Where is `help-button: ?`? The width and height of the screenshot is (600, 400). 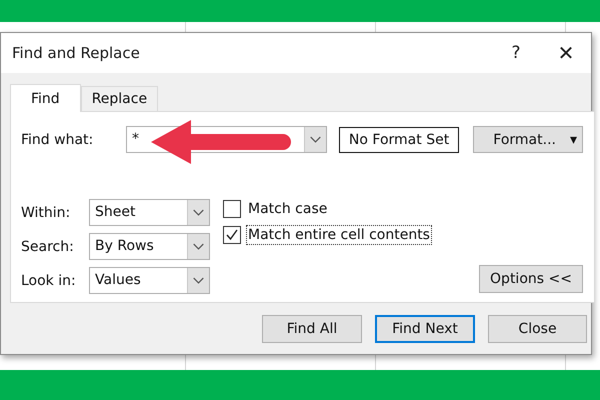 help-button: ? is located at coordinates (516, 53).